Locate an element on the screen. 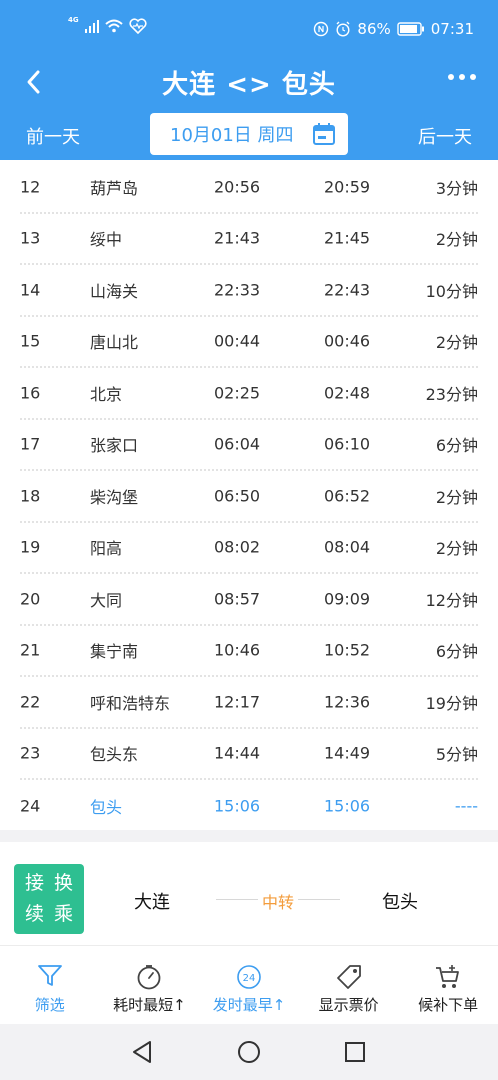 This screenshot has height=1080, width=498. arrive-time: 08:57 is located at coordinates (237, 599).